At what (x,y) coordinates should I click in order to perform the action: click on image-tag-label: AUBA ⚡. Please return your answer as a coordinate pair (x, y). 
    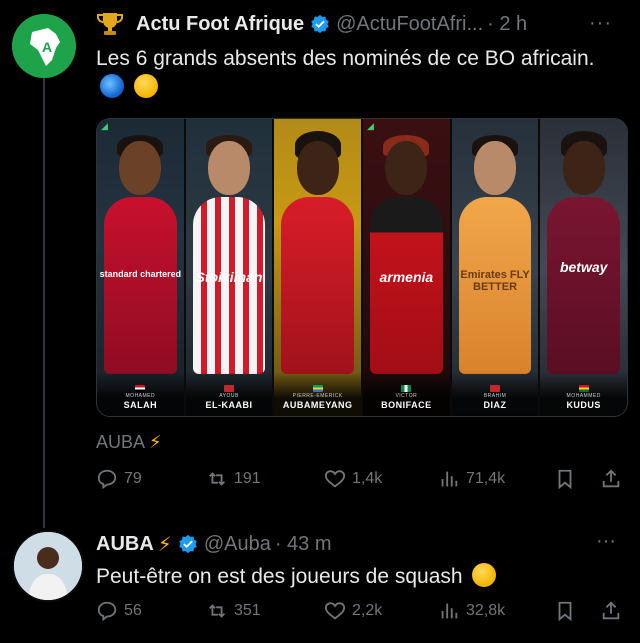
    Looking at the image, I should click on (129, 442).